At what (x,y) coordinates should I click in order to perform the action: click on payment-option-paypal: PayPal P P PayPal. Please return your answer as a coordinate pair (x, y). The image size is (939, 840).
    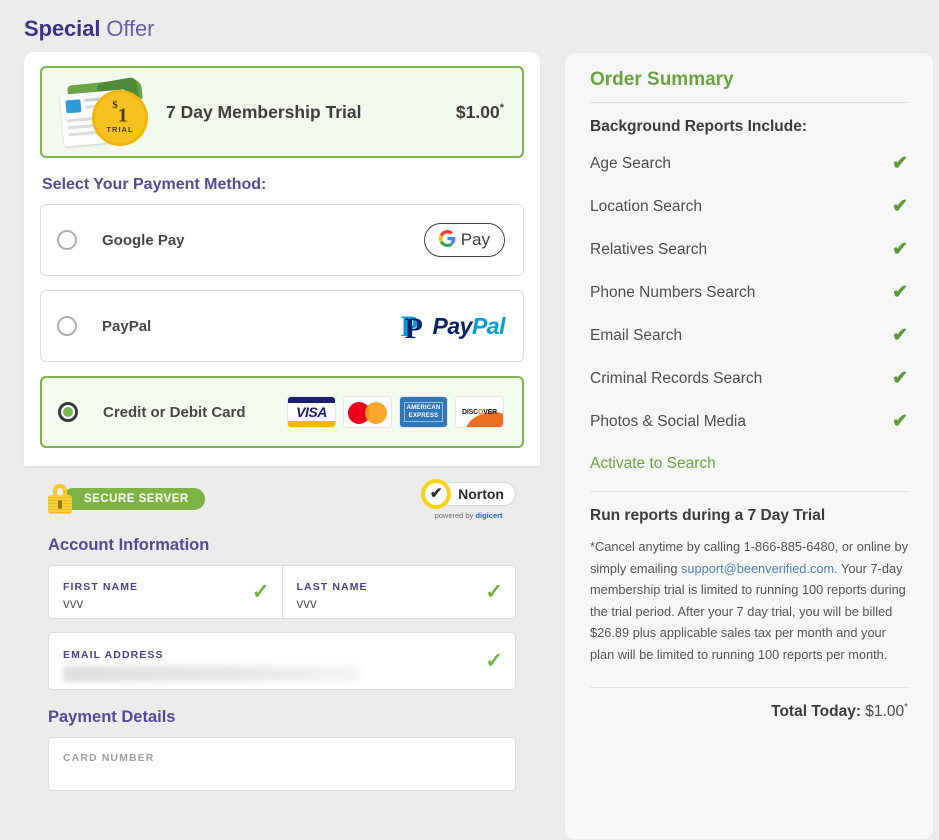
    Looking at the image, I should click on (282, 326).